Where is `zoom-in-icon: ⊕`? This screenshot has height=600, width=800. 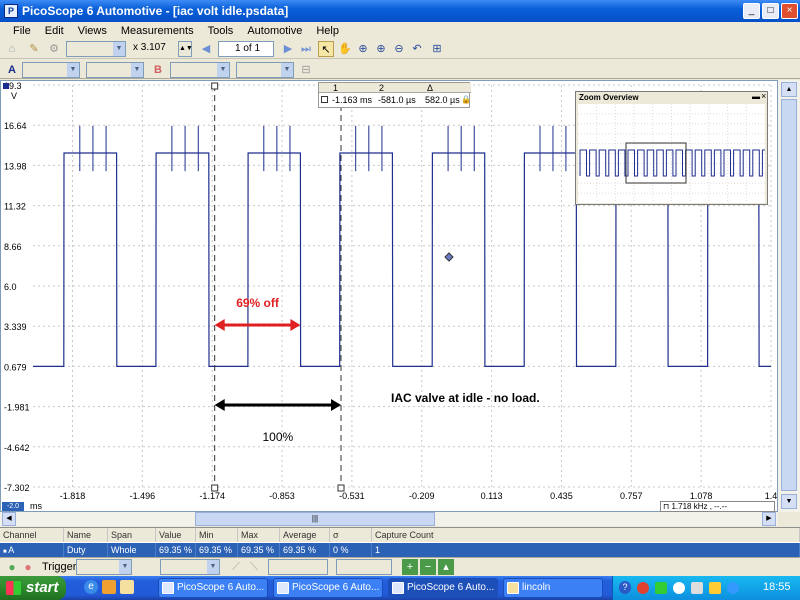
zoom-in-icon: ⊕ is located at coordinates (363, 49).